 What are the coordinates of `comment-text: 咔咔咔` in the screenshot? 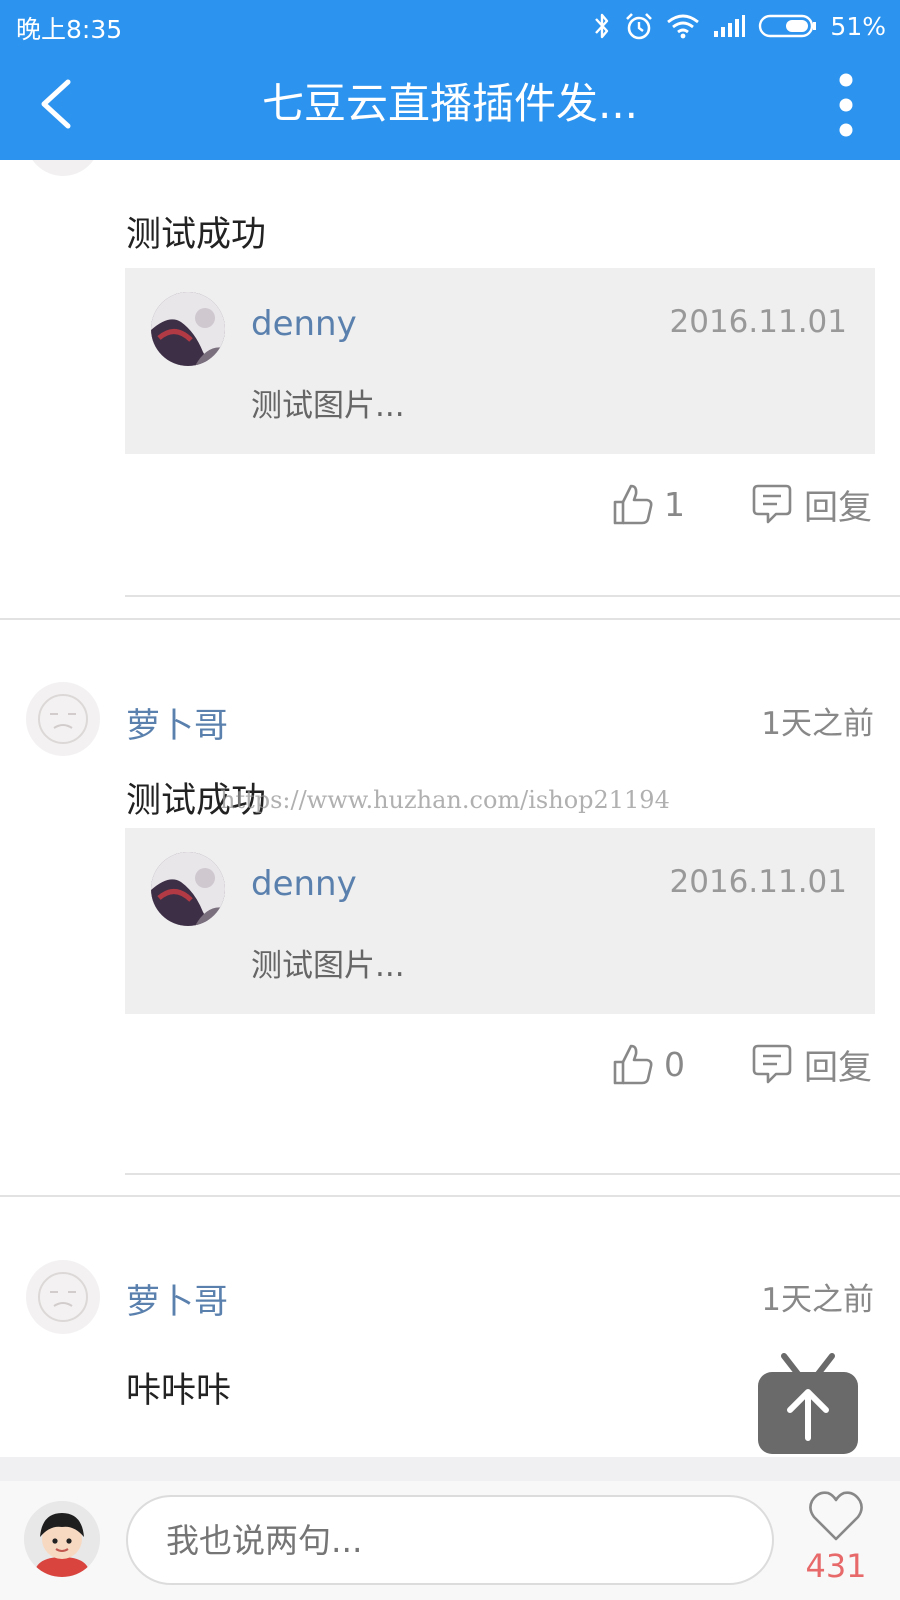 It's located at (179, 1391).